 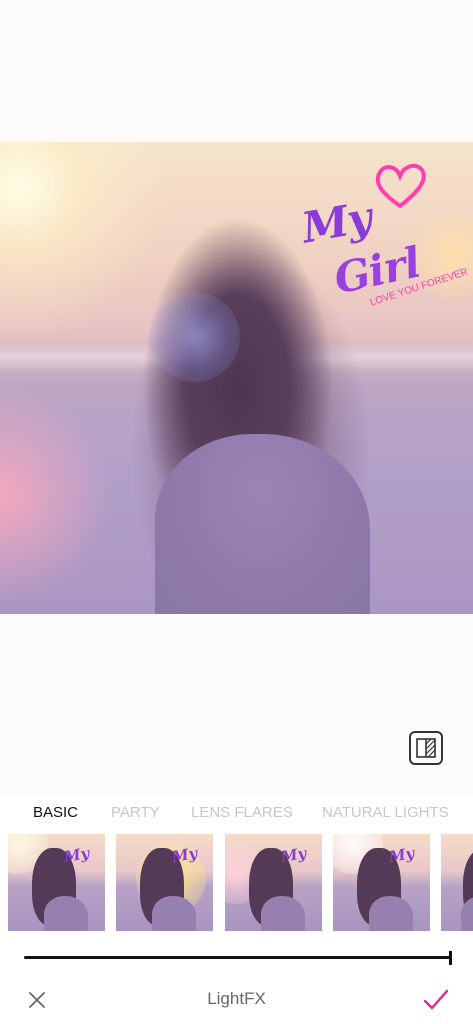 What do you see at coordinates (400, 186) in the screenshot?
I see `heart-icon` at bounding box center [400, 186].